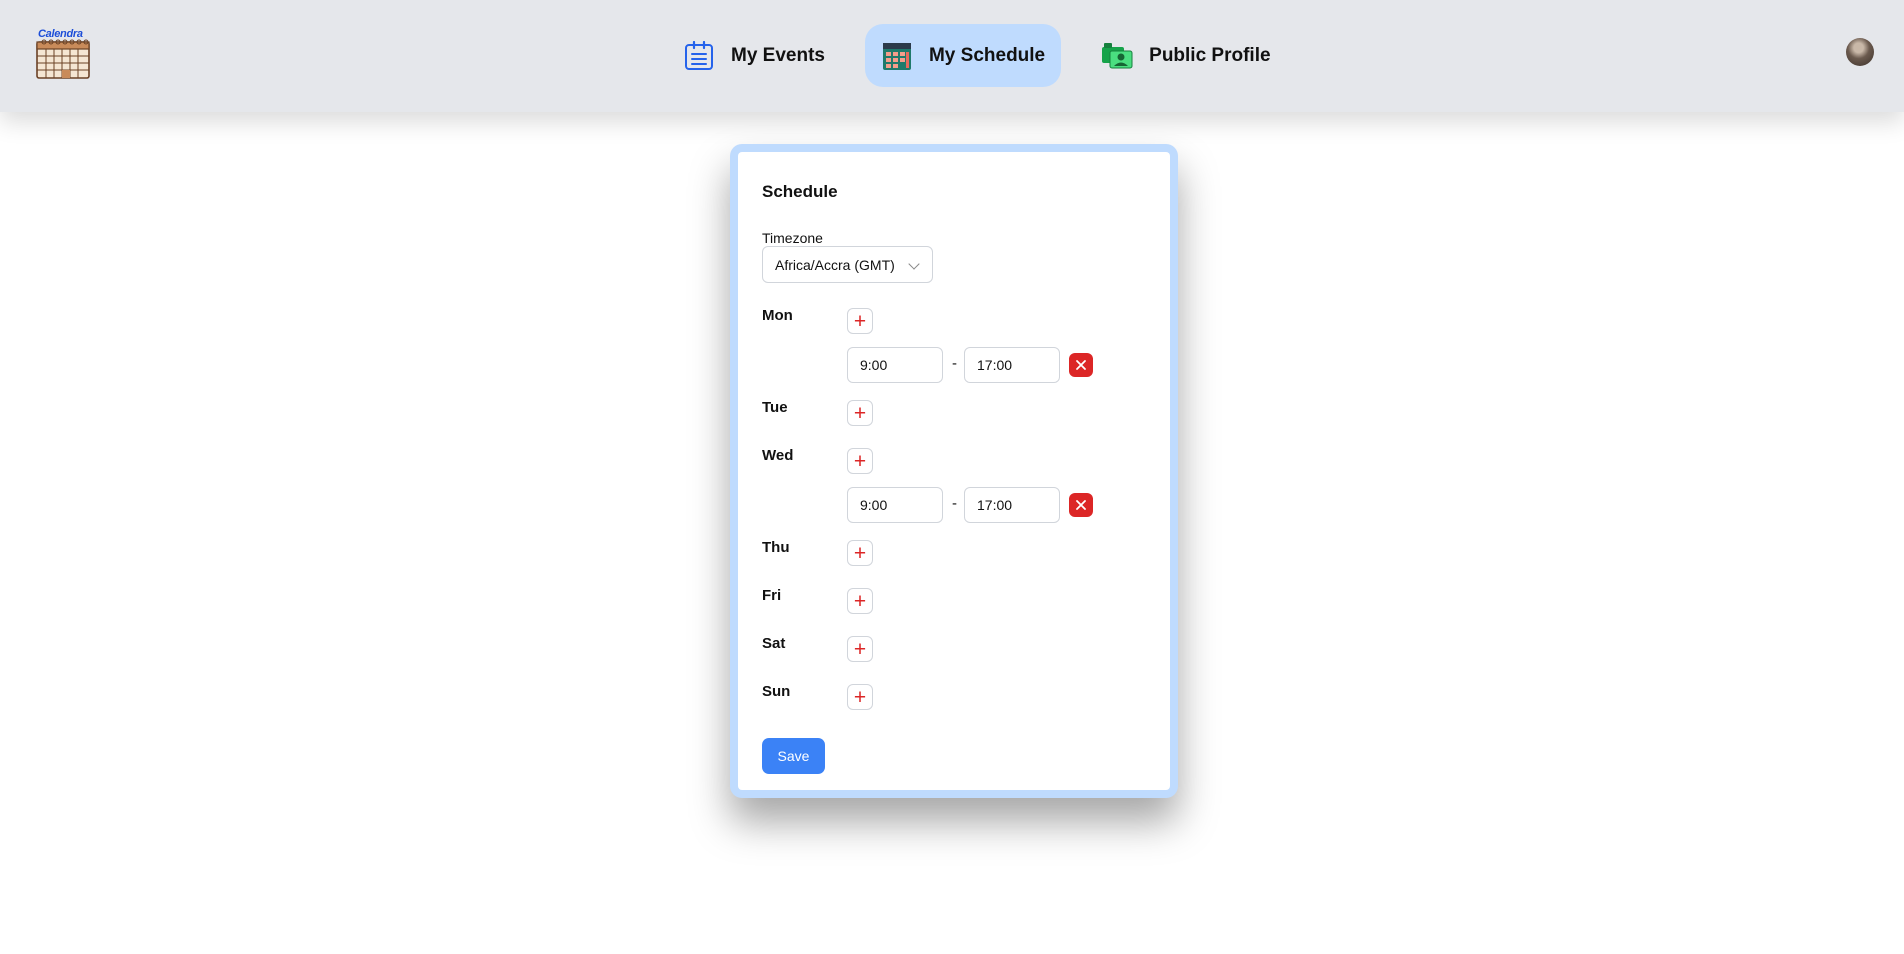  I want to click on add-slot-button-mon: +, so click(860, 321).